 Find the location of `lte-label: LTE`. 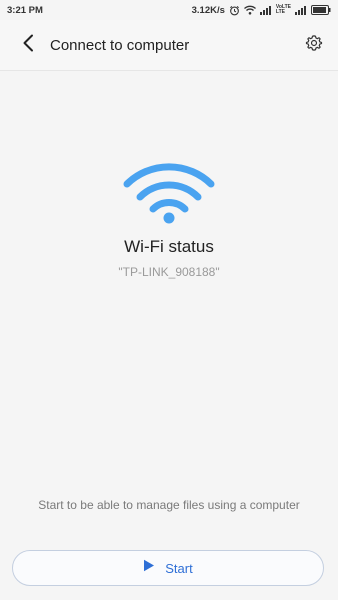

lte-label: LTE is located at coordinates (280, 12).